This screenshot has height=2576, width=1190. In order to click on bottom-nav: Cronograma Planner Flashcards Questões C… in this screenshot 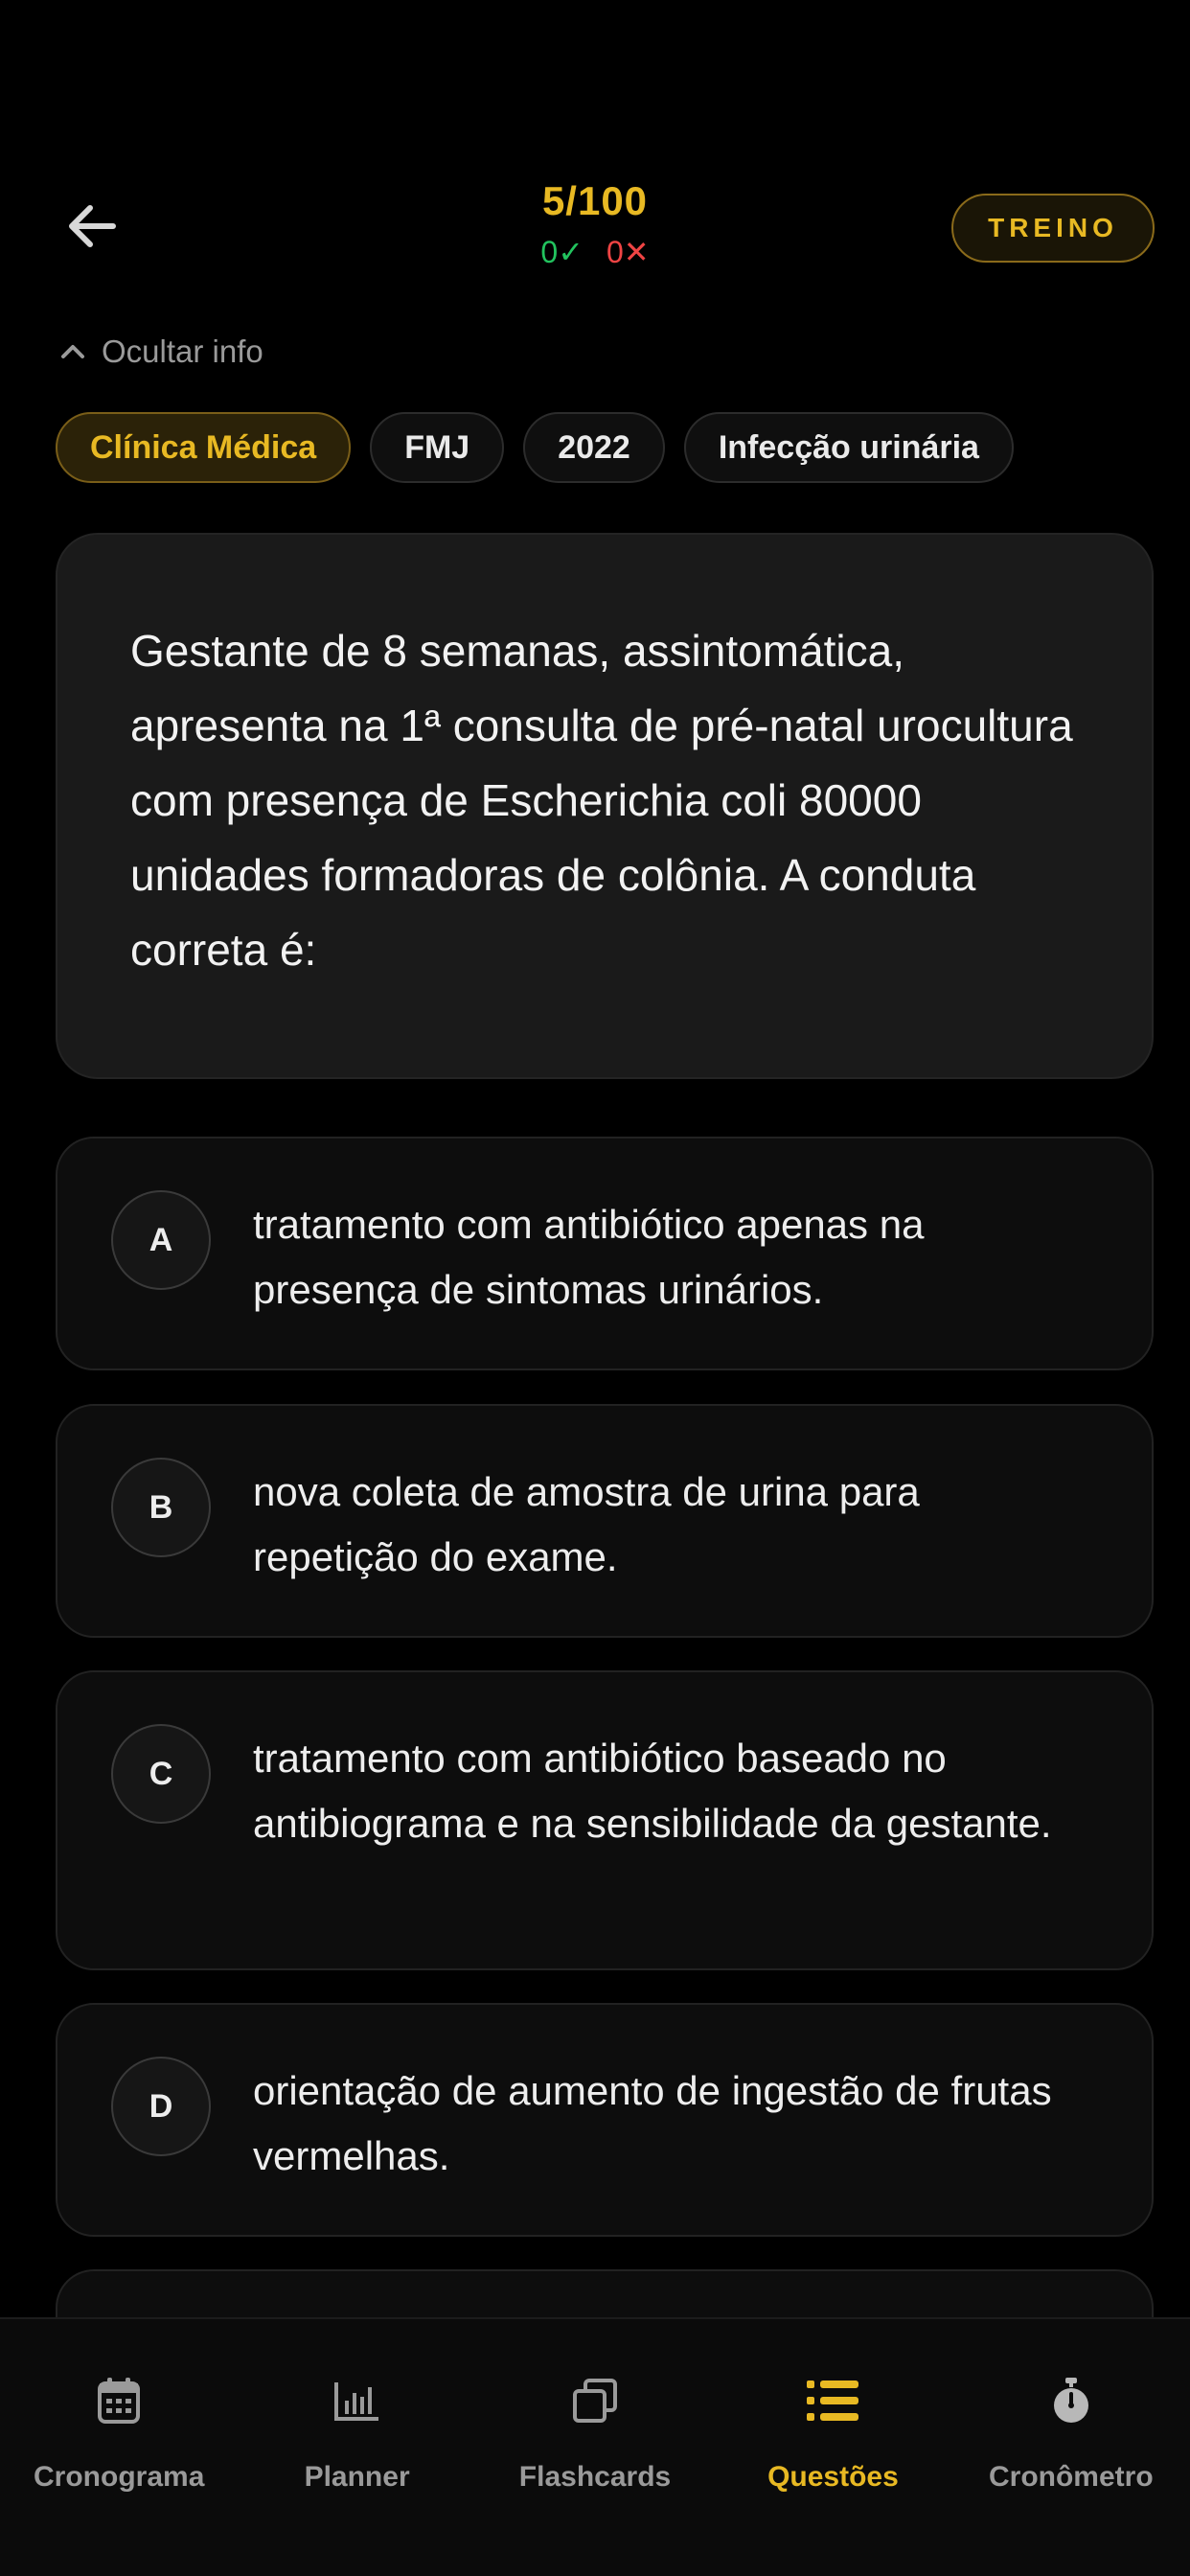, I will do `click(595, 2446)`.